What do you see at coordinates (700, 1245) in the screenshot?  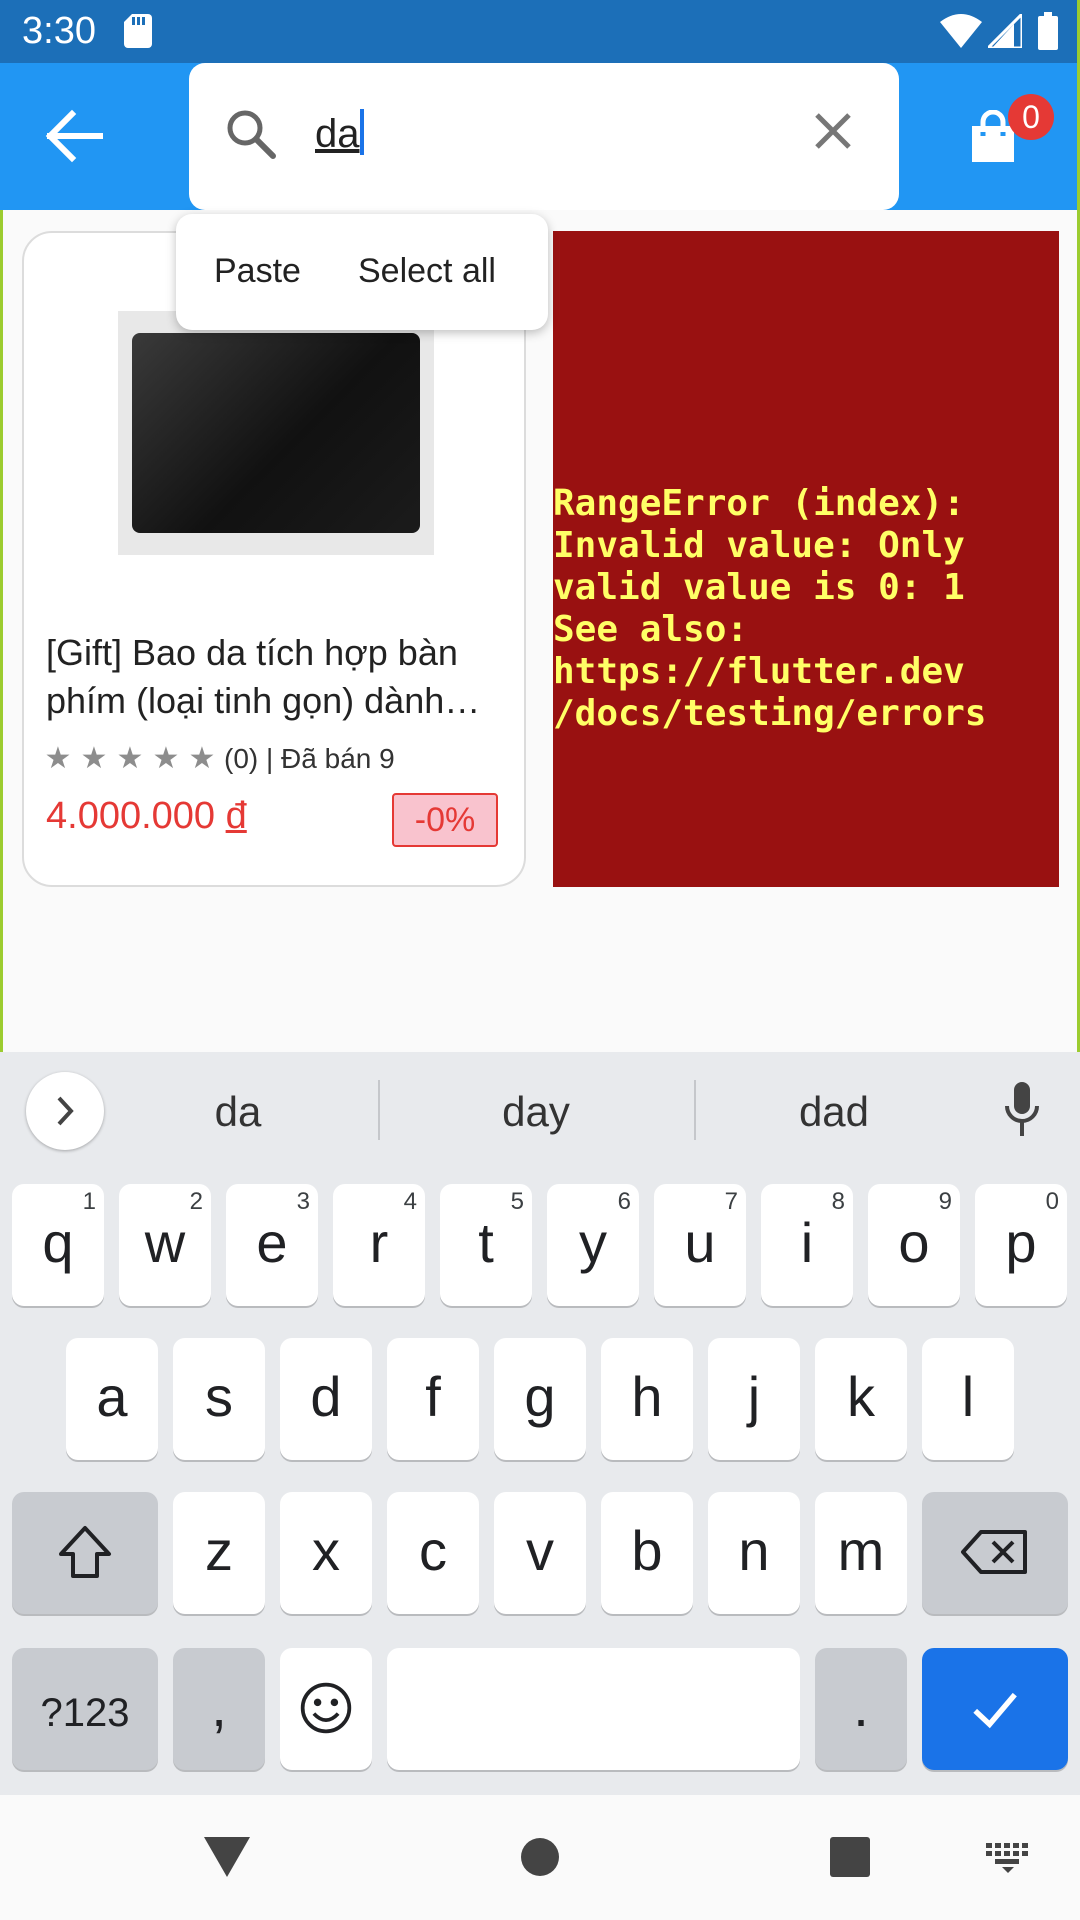 I see `key-u: u7` at bounding box center [700, 1245].